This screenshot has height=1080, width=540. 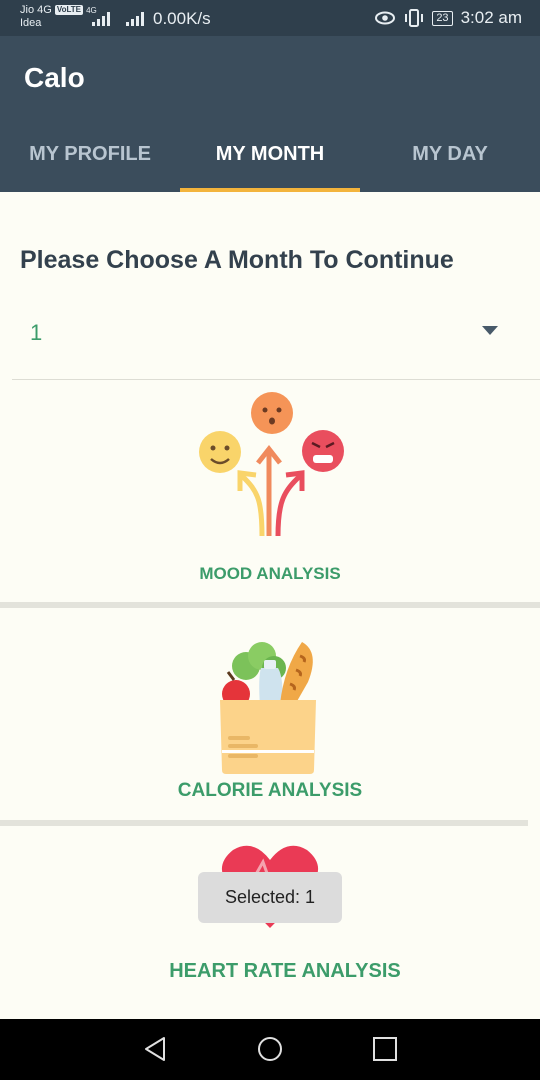 I want to click on navigation-bar, so click(x=270, y=1049).